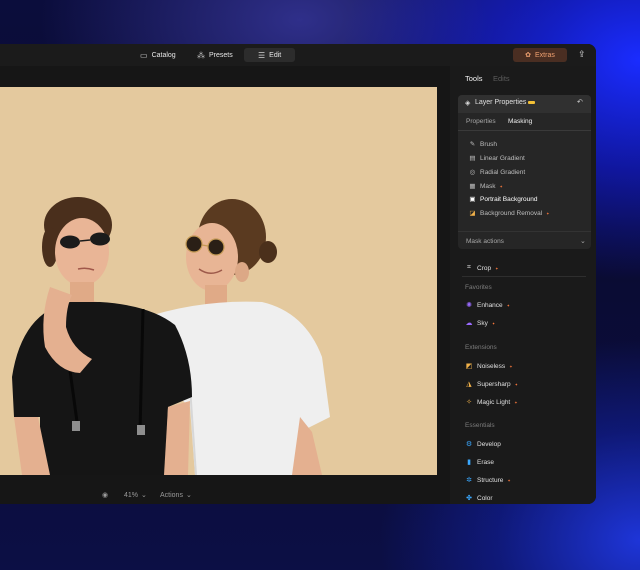 This screenshot has width=640, height=570. What do you see at coordinates (225, 497) in the screenshot?
I see `bottom-toolbar: ◉ 41% ⌄ Actions ⌄` at bounding box center [225, 497].